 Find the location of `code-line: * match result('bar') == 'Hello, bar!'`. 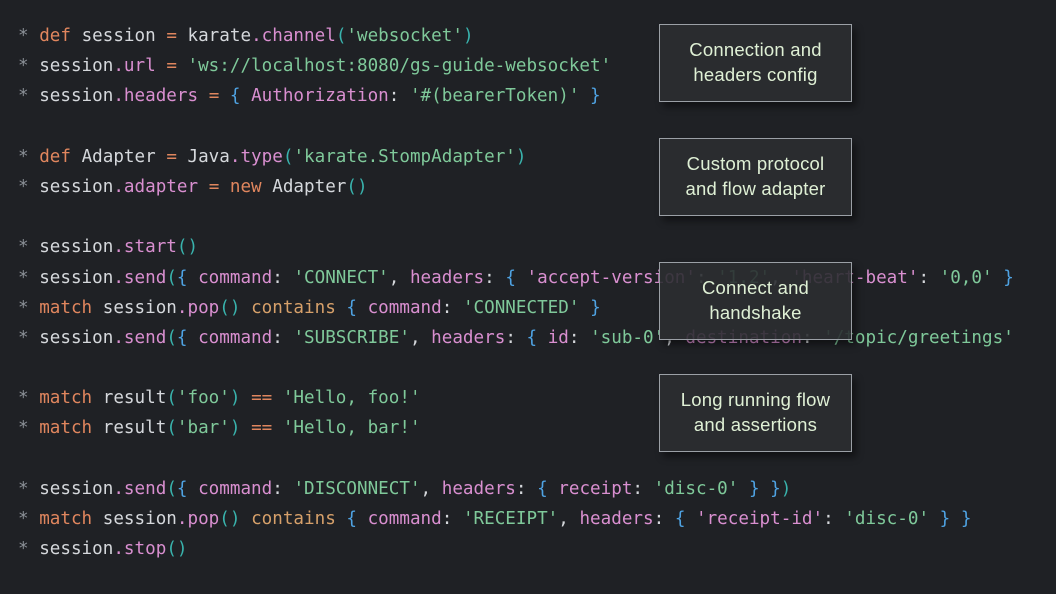

code-line: * match result('bar') == 'Hello, bar!' is located at coordinates (219, 428).